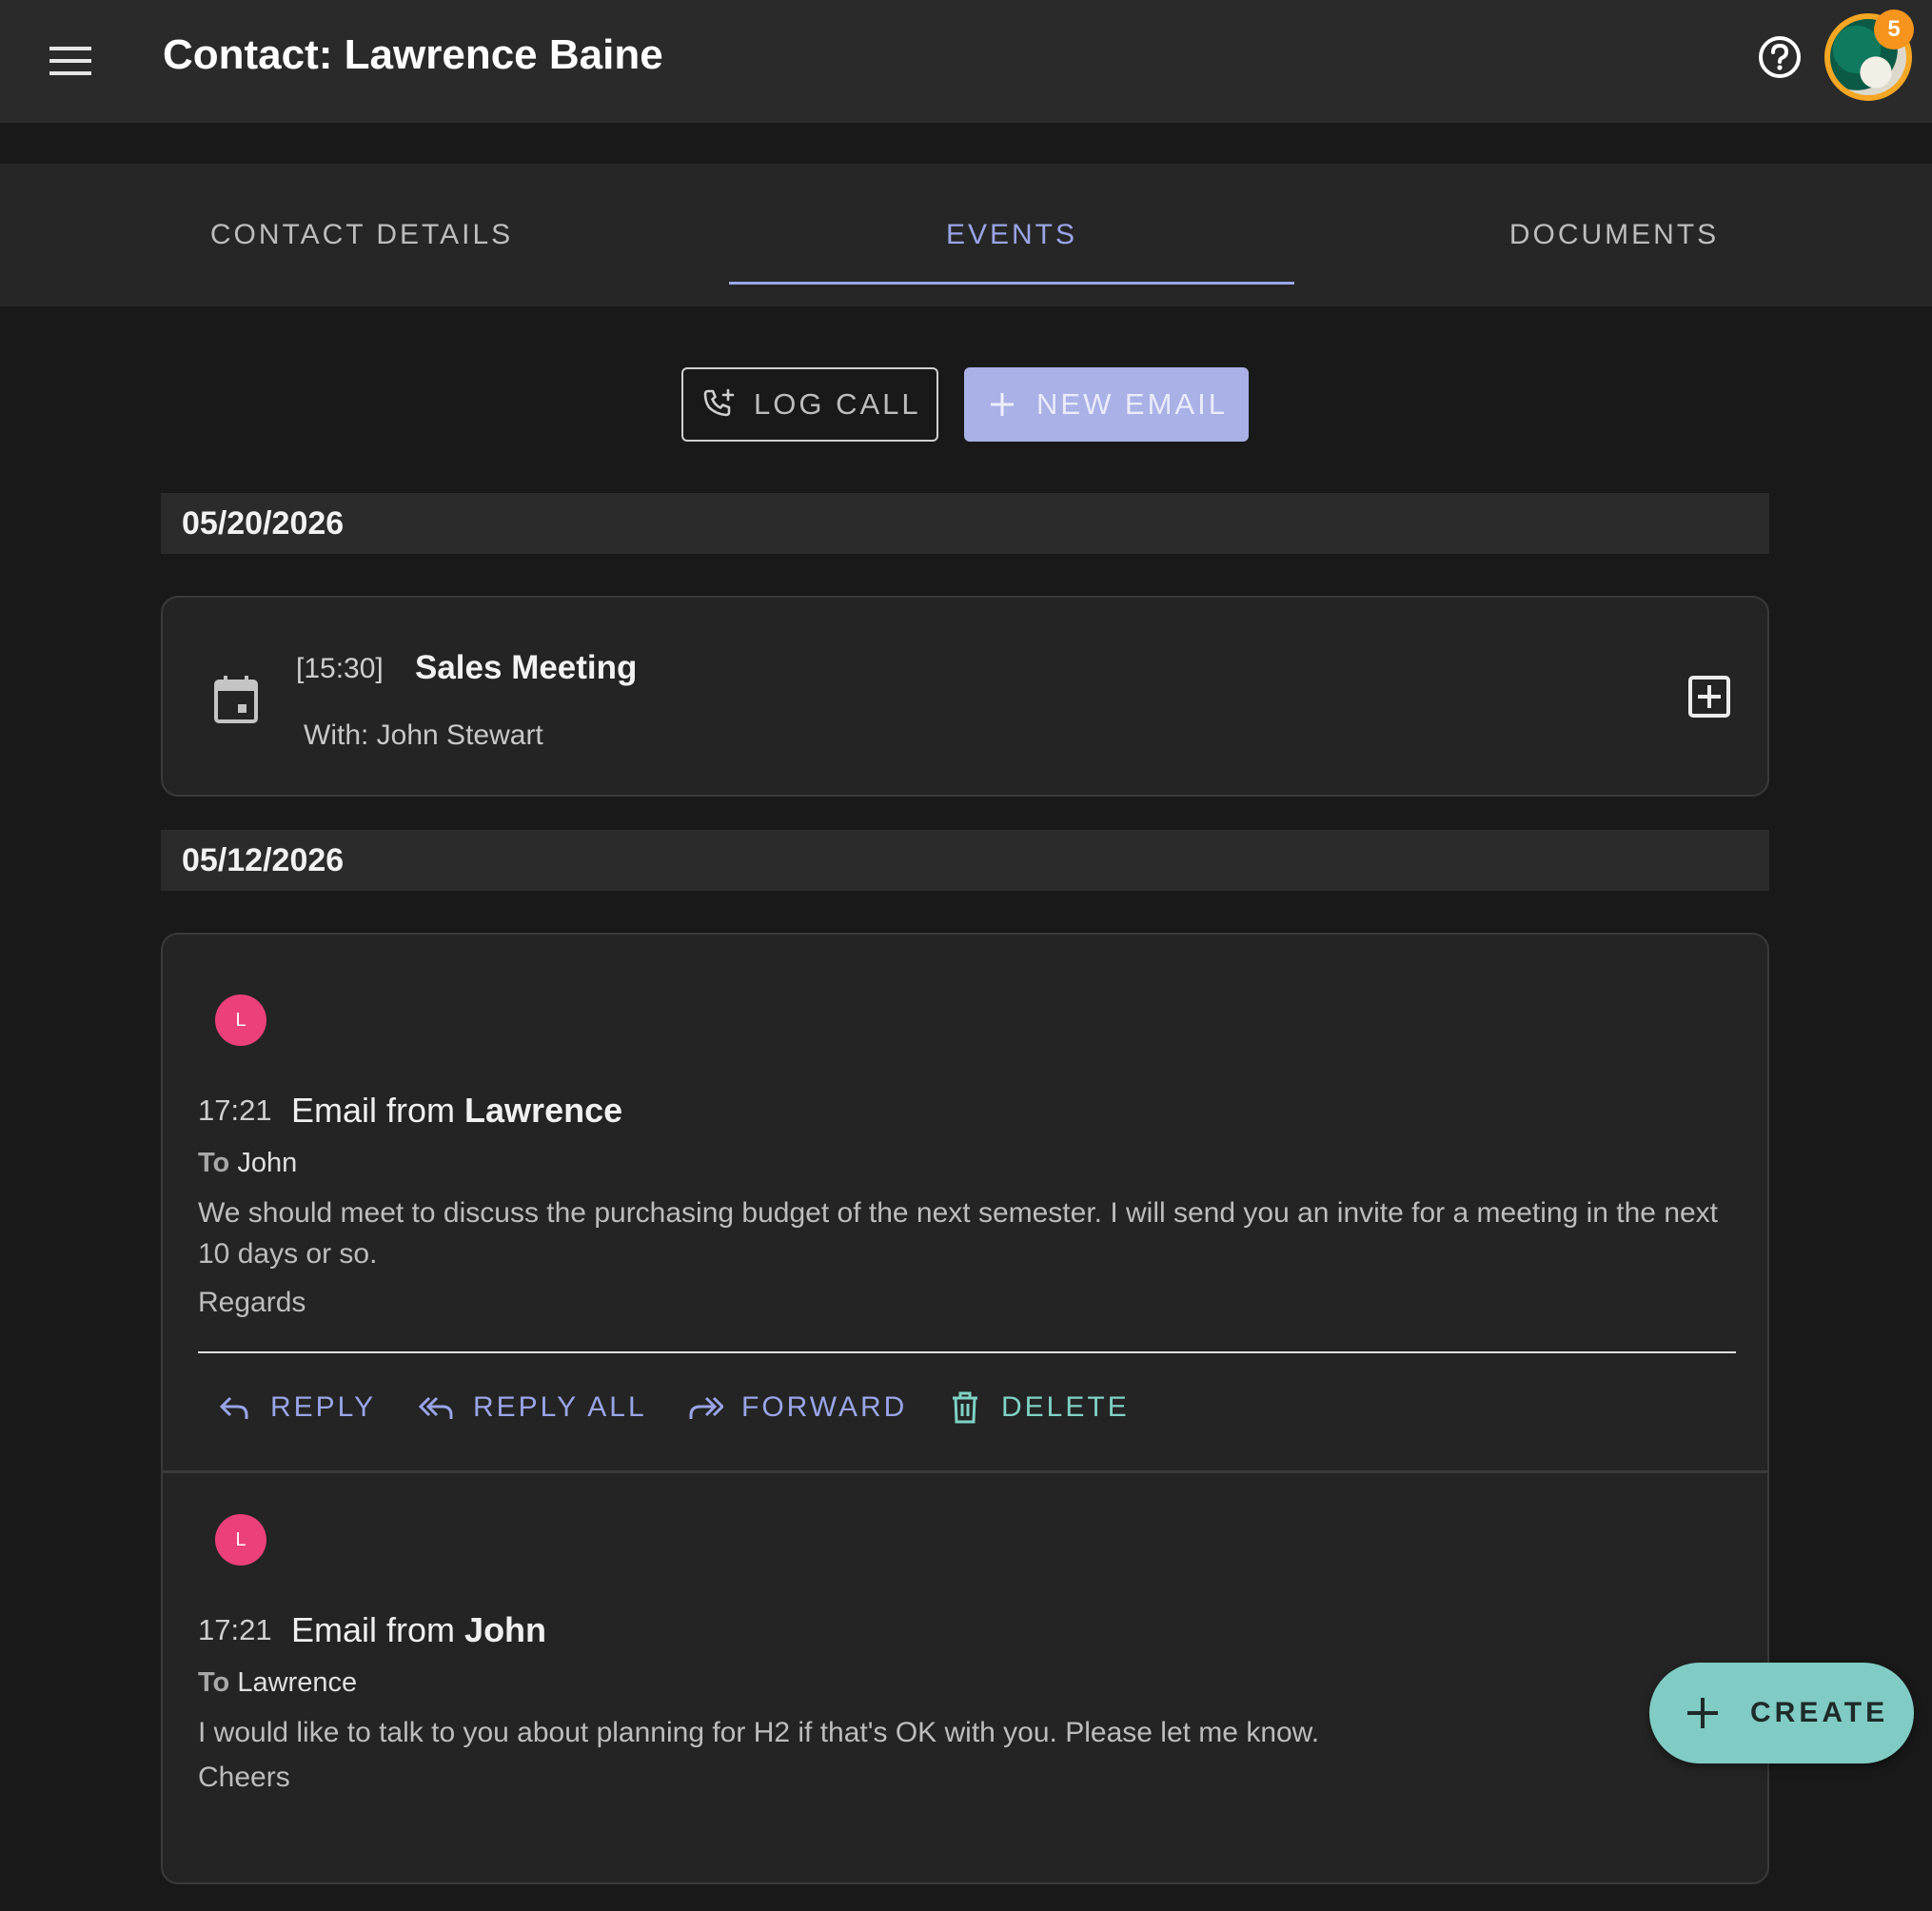 The width and height of the screenshot is (1932, 1911). I want to click on tab-documents: DOCUMENTS, so click(1614, 235).